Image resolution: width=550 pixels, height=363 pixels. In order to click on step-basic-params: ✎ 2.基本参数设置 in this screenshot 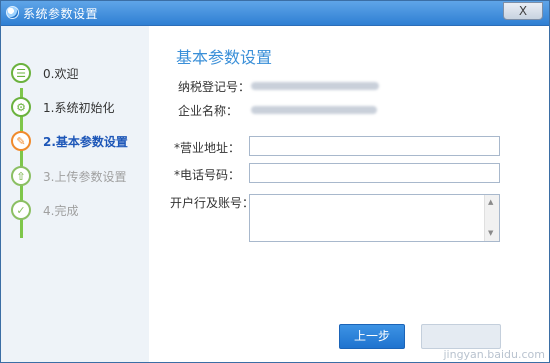, I will do `click(79, 141)`.